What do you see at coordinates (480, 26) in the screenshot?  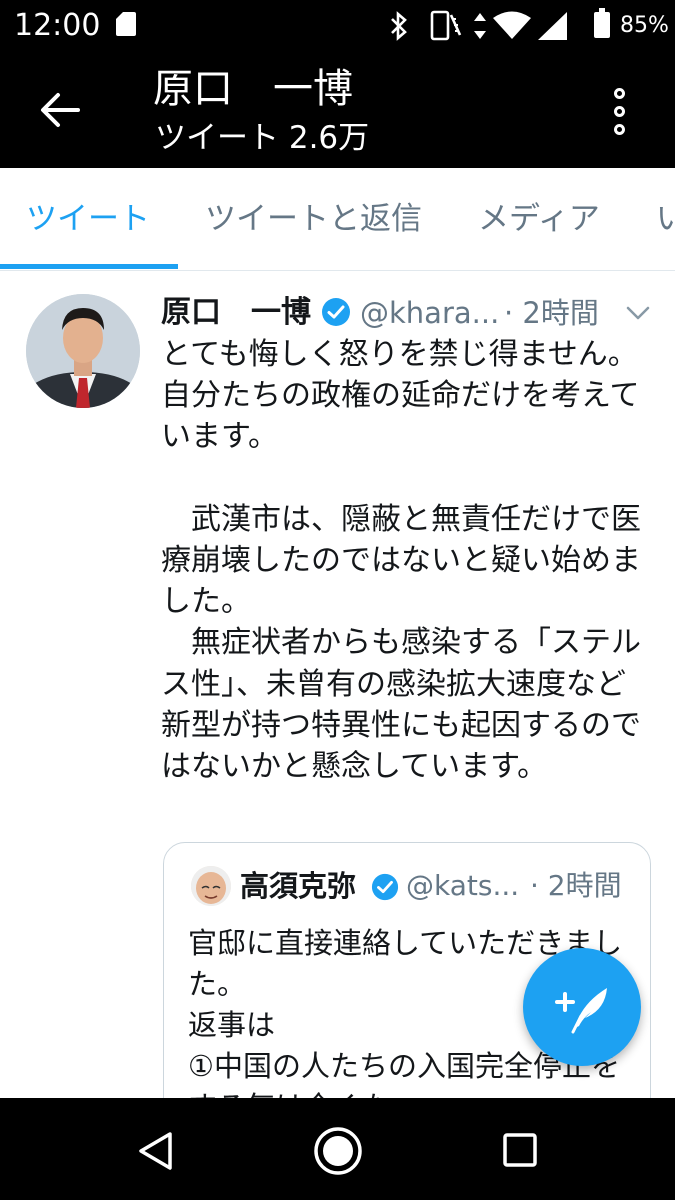 I see `data-arrows-icon` at bounding box center [480, 26].